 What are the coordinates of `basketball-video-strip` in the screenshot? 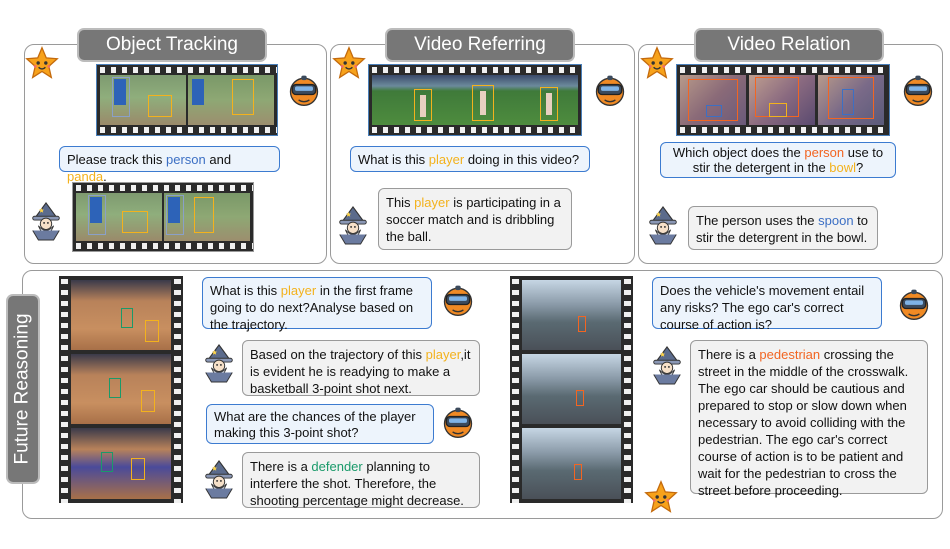 It's located at (121, 389).